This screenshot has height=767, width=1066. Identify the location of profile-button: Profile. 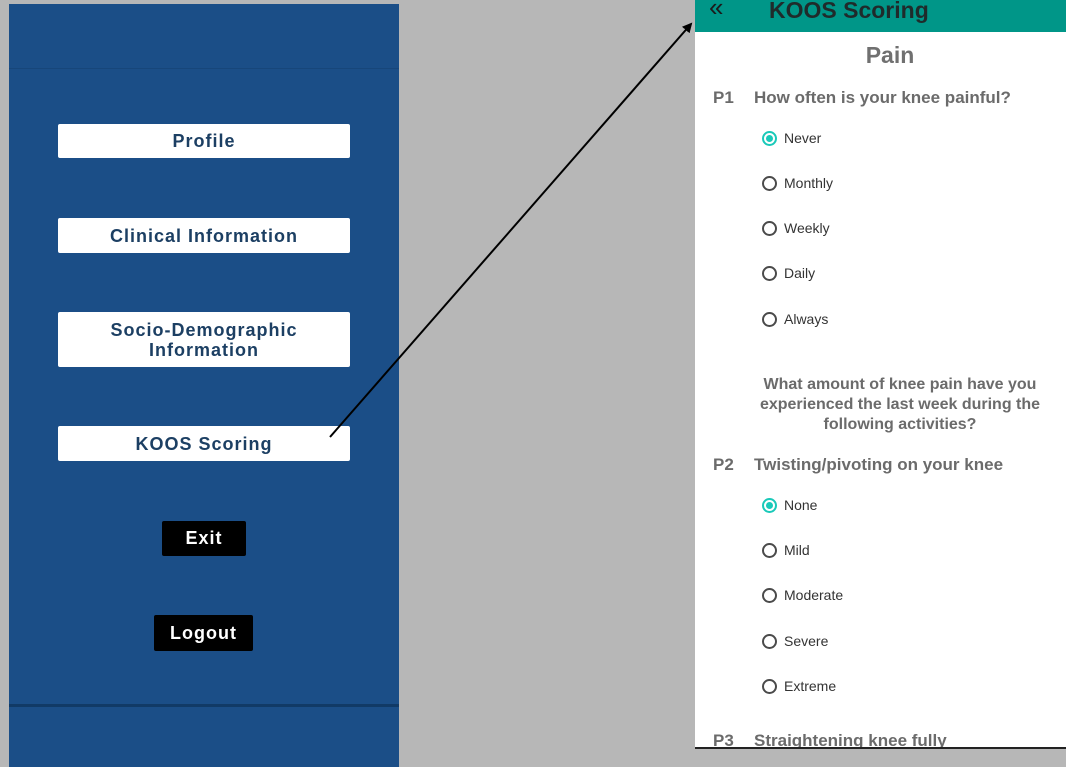
(204, 141).